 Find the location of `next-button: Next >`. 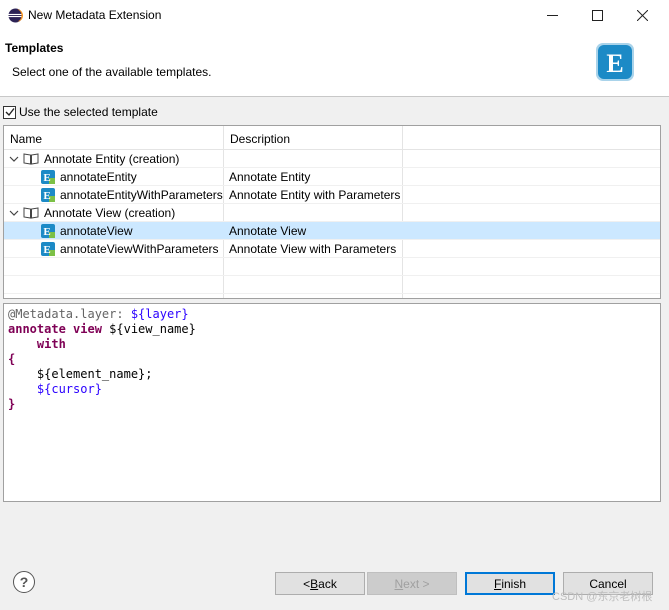

next-button: Next > is located at coordinates (412, 583).